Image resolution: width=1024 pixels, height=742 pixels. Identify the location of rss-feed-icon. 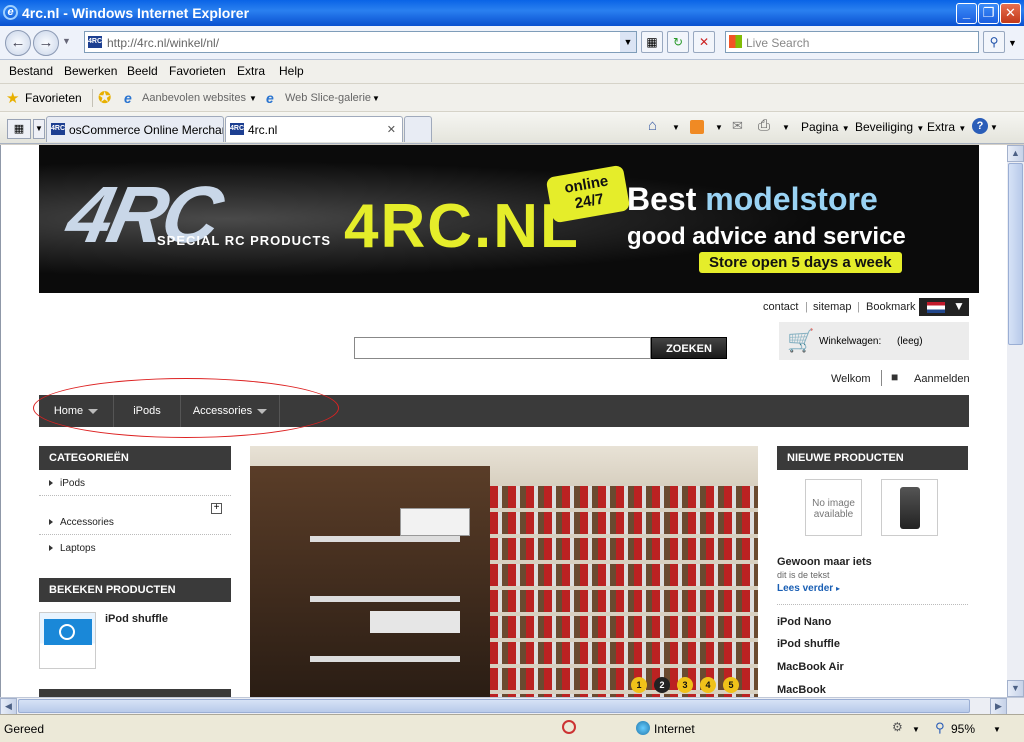
(697, 127).